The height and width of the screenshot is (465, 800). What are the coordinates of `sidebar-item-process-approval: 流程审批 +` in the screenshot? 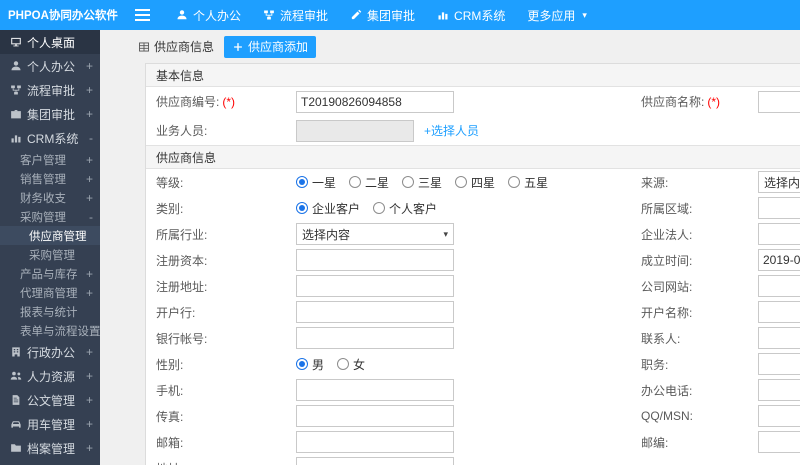 It's located at (50, 90).